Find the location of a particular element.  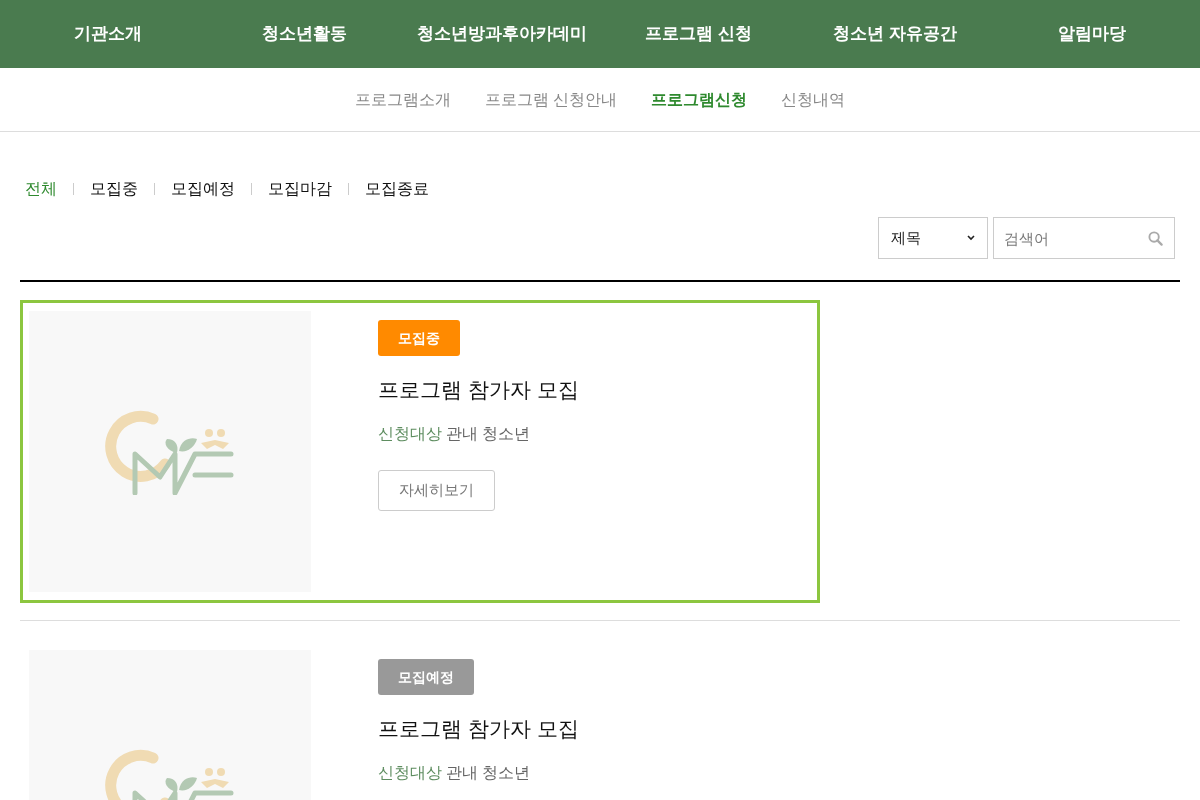

status-filter: 모집마감 is located at coordinates (300, 189).